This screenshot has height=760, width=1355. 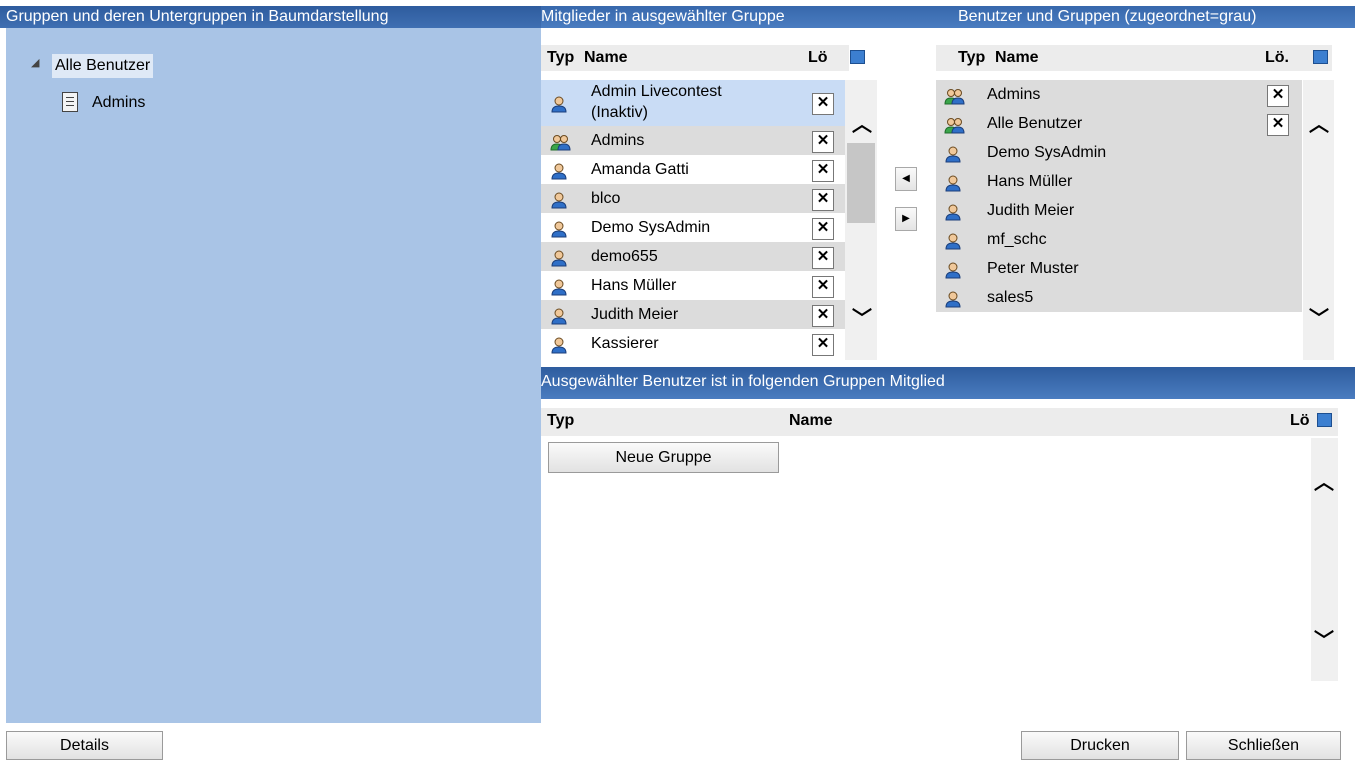 I want to click on col-loeschen: Lö, so click(x=818, y=57).